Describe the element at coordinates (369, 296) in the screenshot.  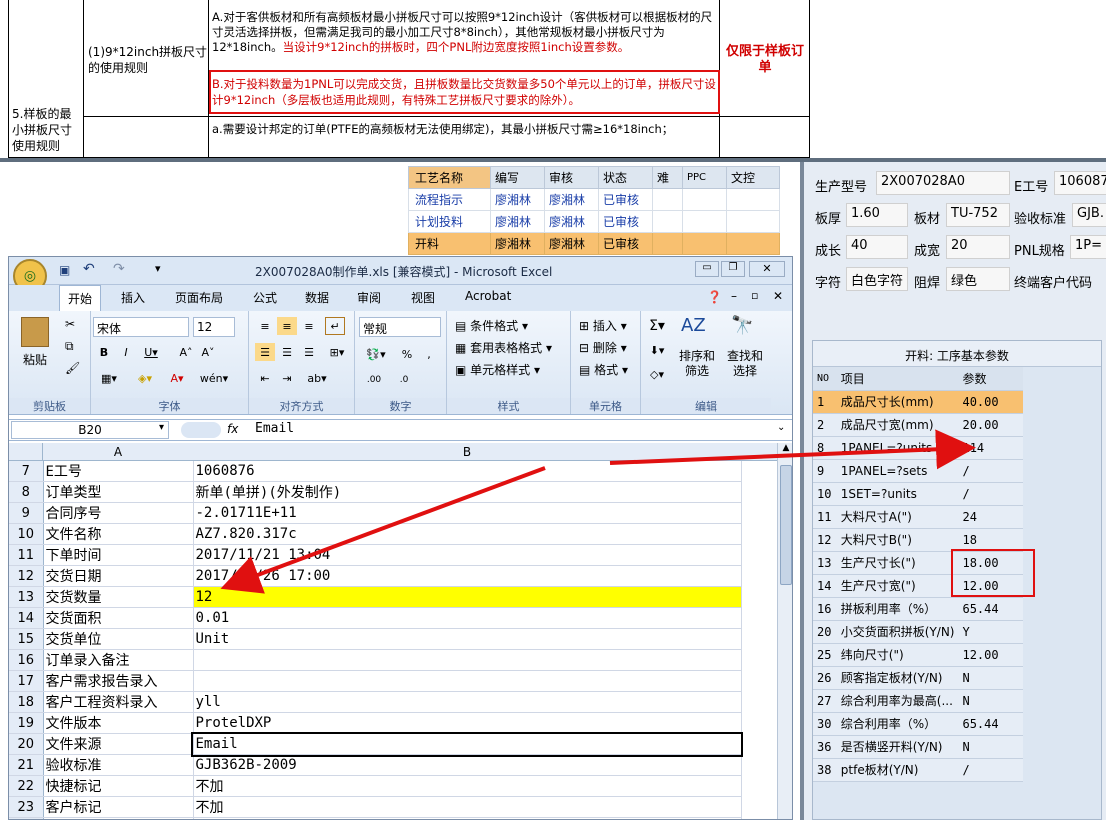
I see `tab-review: 审阅` at that location.